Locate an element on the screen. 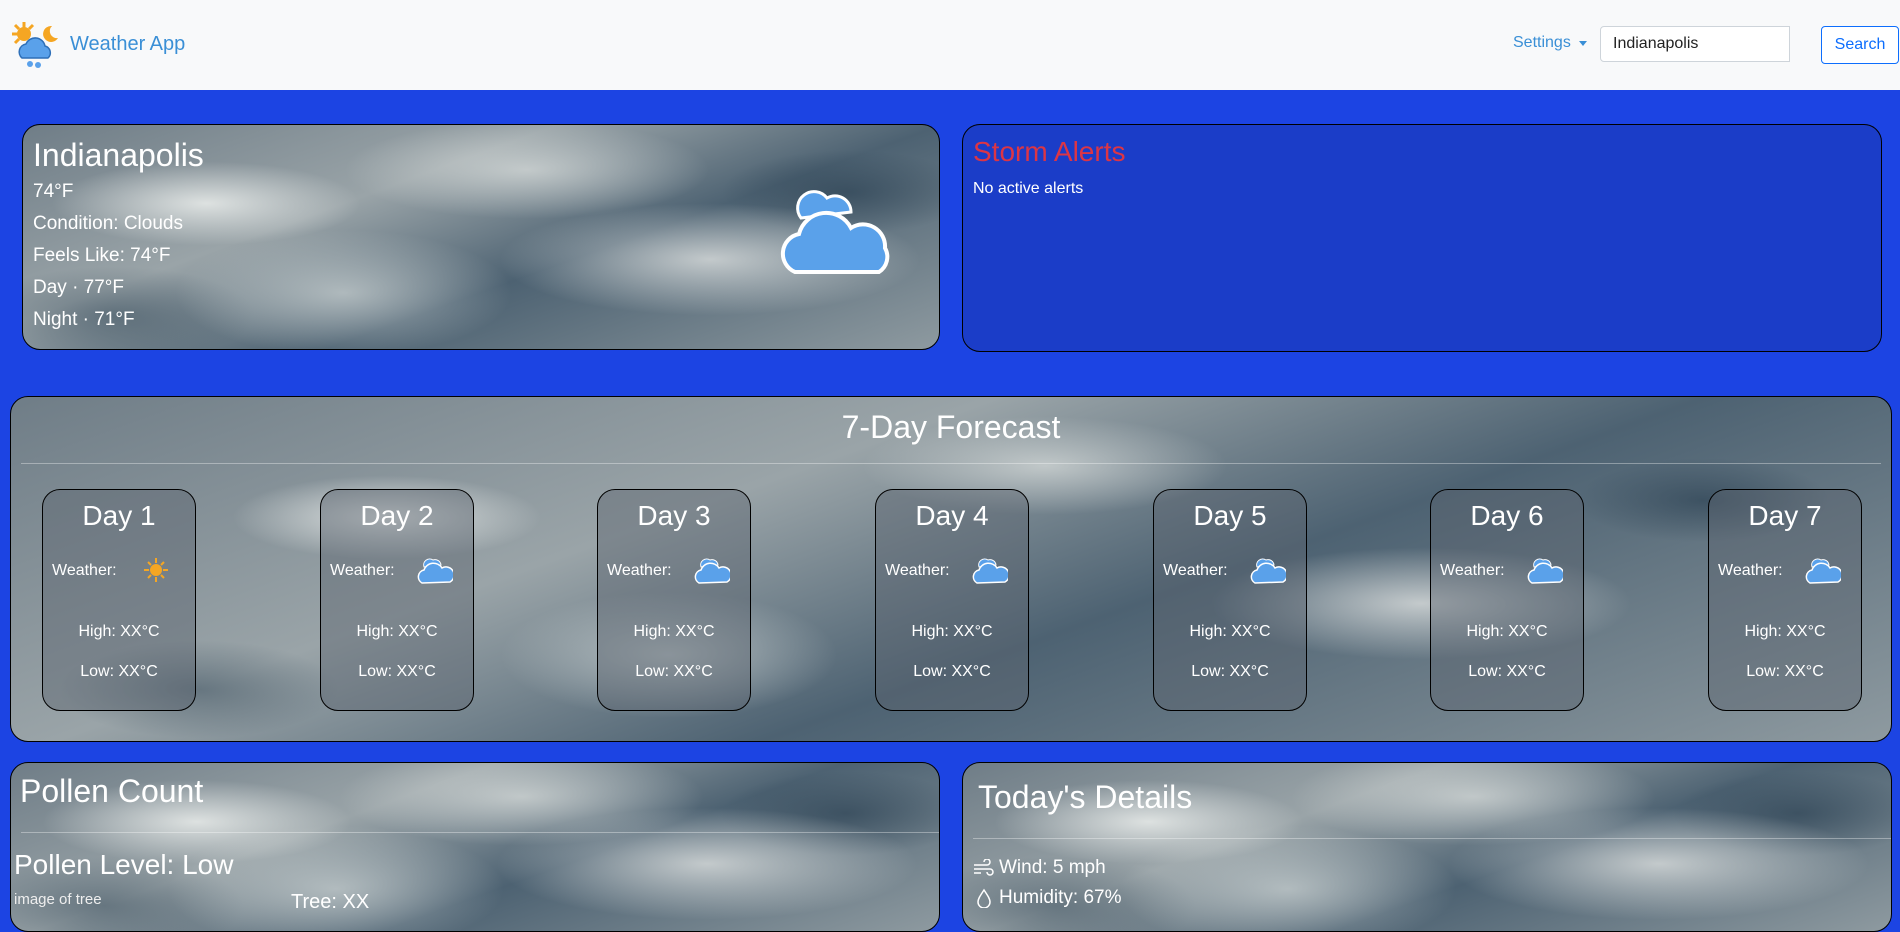 The image size is (1900, 932). day-title: Day 7 is located at coordinates (1785, 515).